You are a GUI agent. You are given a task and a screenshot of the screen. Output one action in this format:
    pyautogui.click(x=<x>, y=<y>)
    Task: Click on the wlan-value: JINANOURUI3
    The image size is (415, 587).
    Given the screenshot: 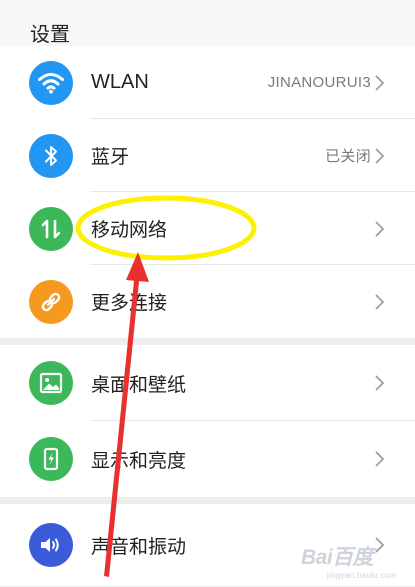 What is the action you would take?
    pyautogui.click(x=319, y=82)
    